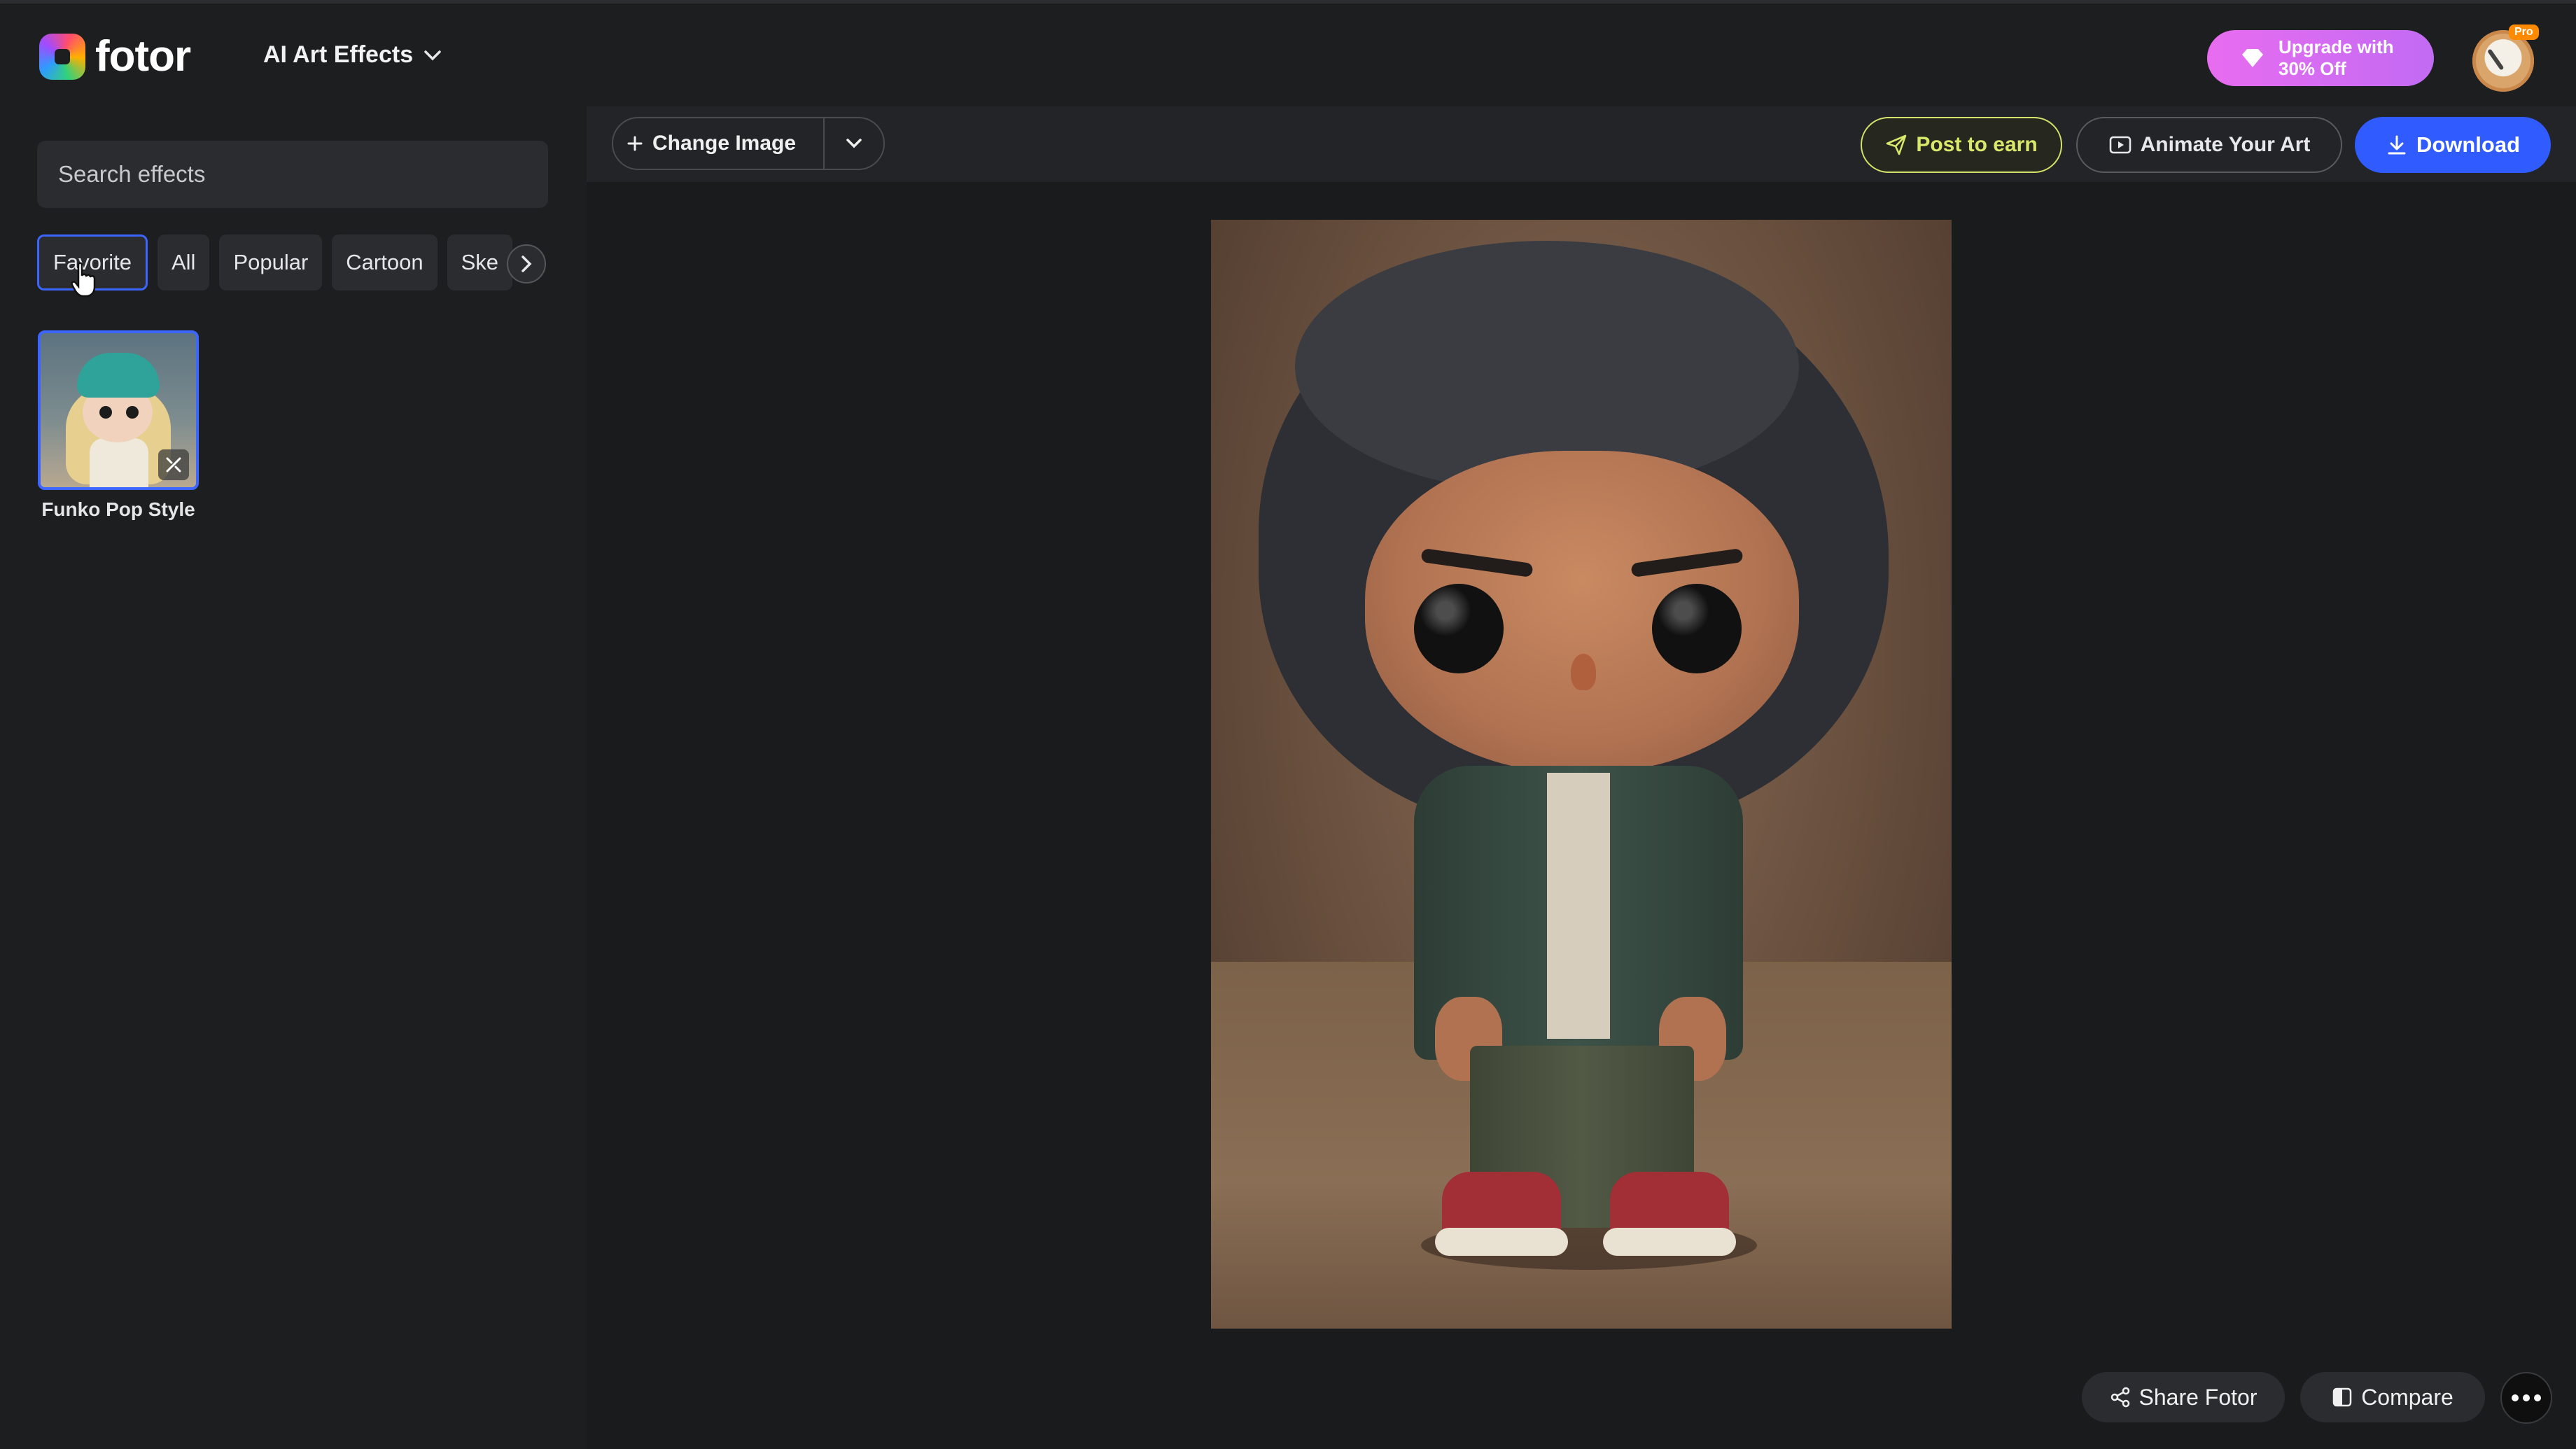 The width and height of the screenshot is (2576, 1449). I want to click on menu-label: AI Art Effects, so click(338, 54).